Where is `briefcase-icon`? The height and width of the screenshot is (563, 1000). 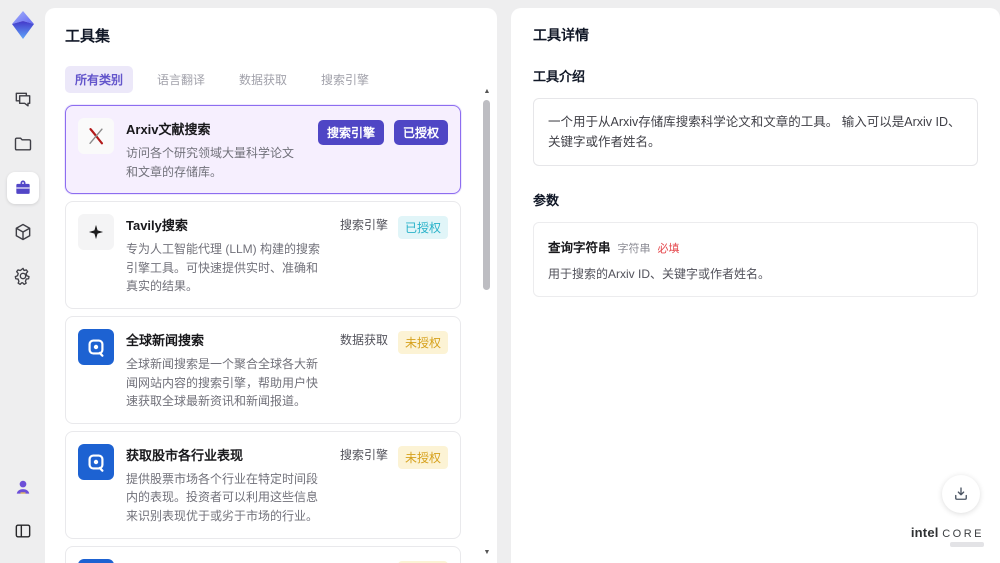
briefcase-icon is located at coordinates (23, 188).